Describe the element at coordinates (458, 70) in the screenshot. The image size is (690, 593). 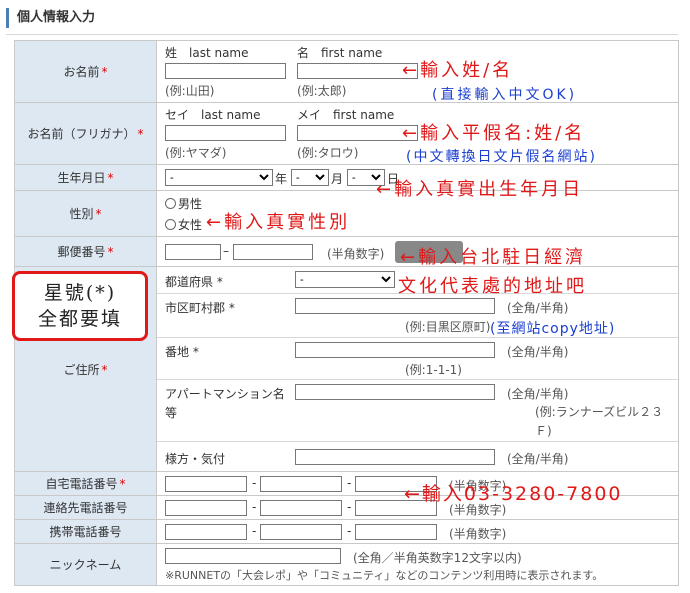
I see `annotation-name: ←輸入姓/名` at that location.